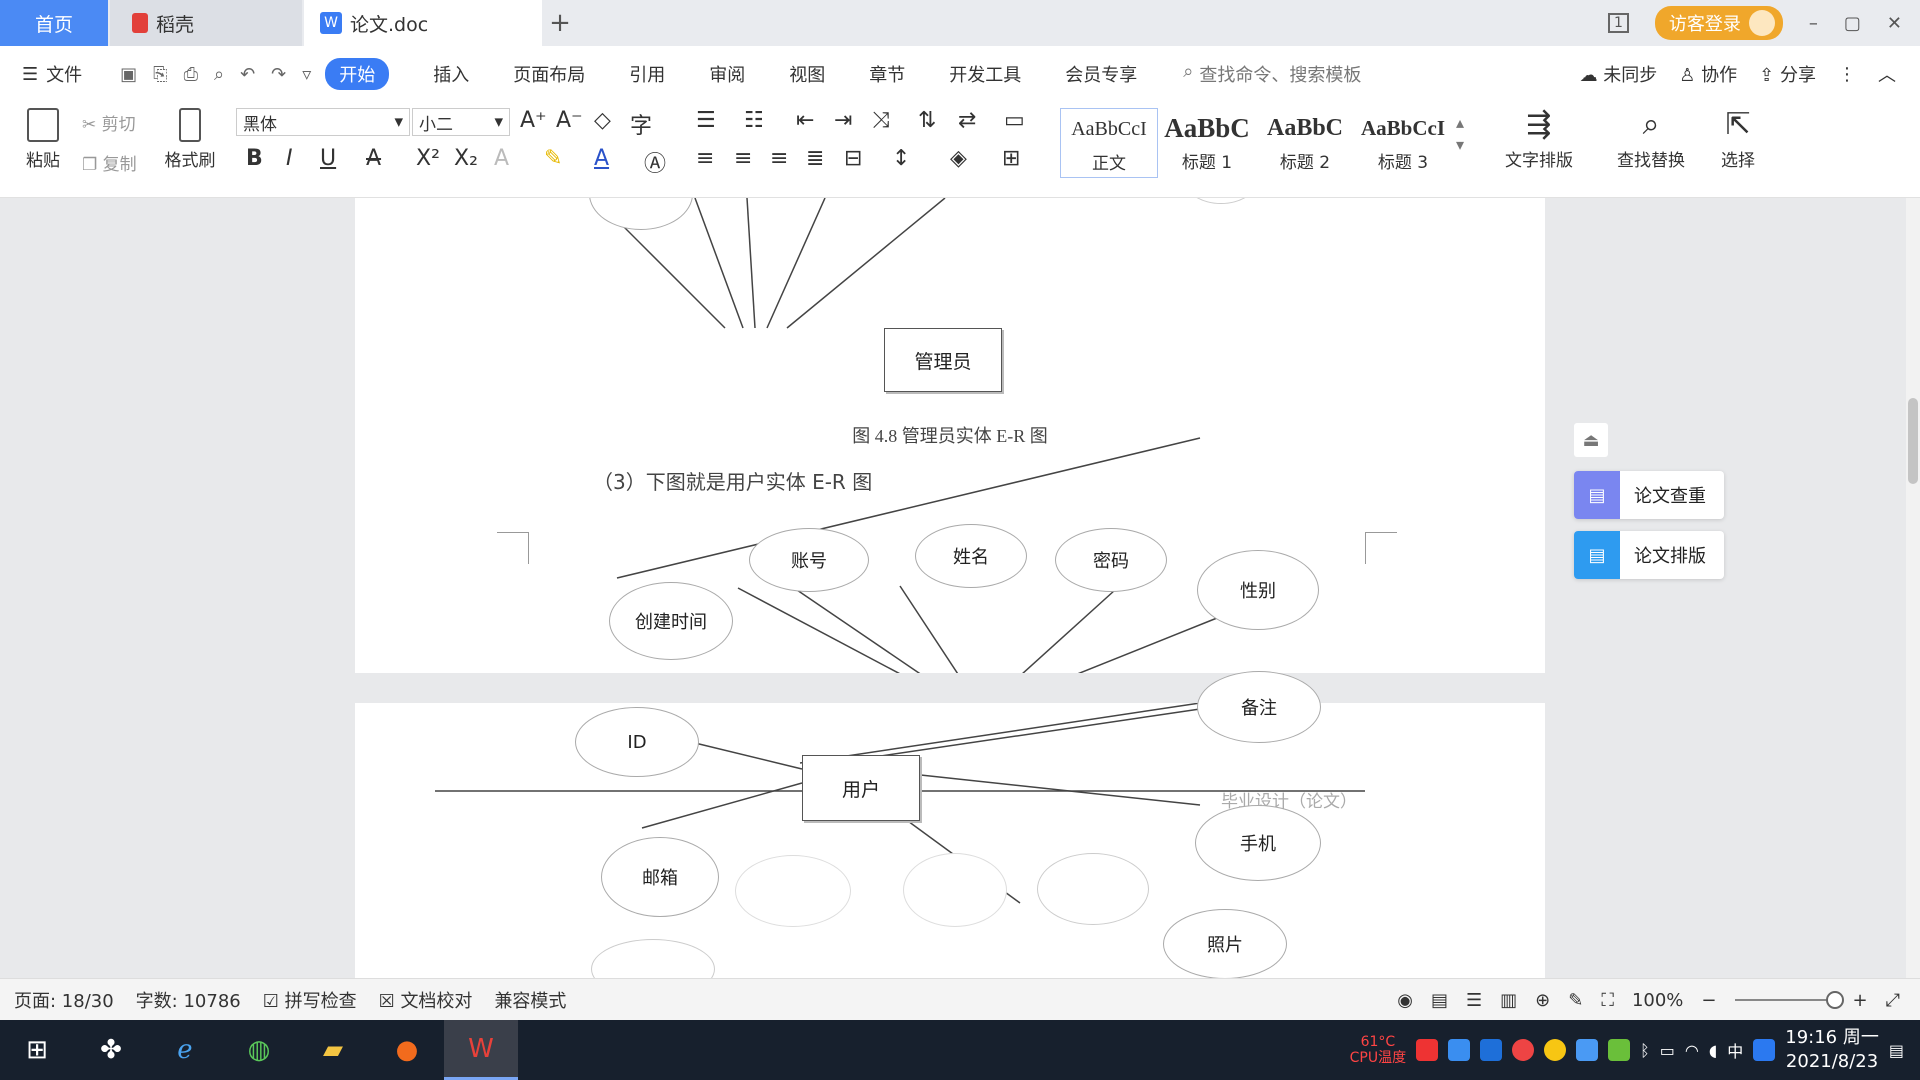  I want to click on cpu-temp-widget: 61°C CPU温度, so click(1378, 1050).